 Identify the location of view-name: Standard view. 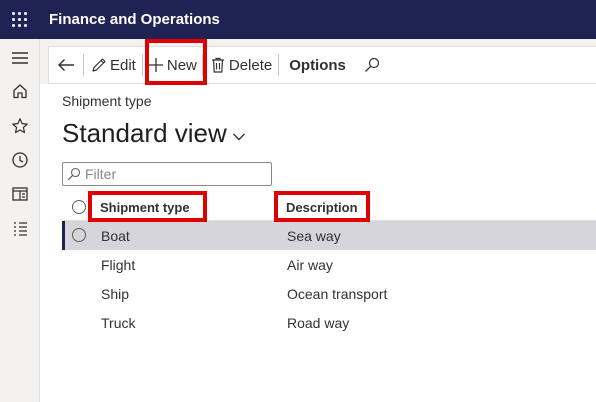
(144, 133).